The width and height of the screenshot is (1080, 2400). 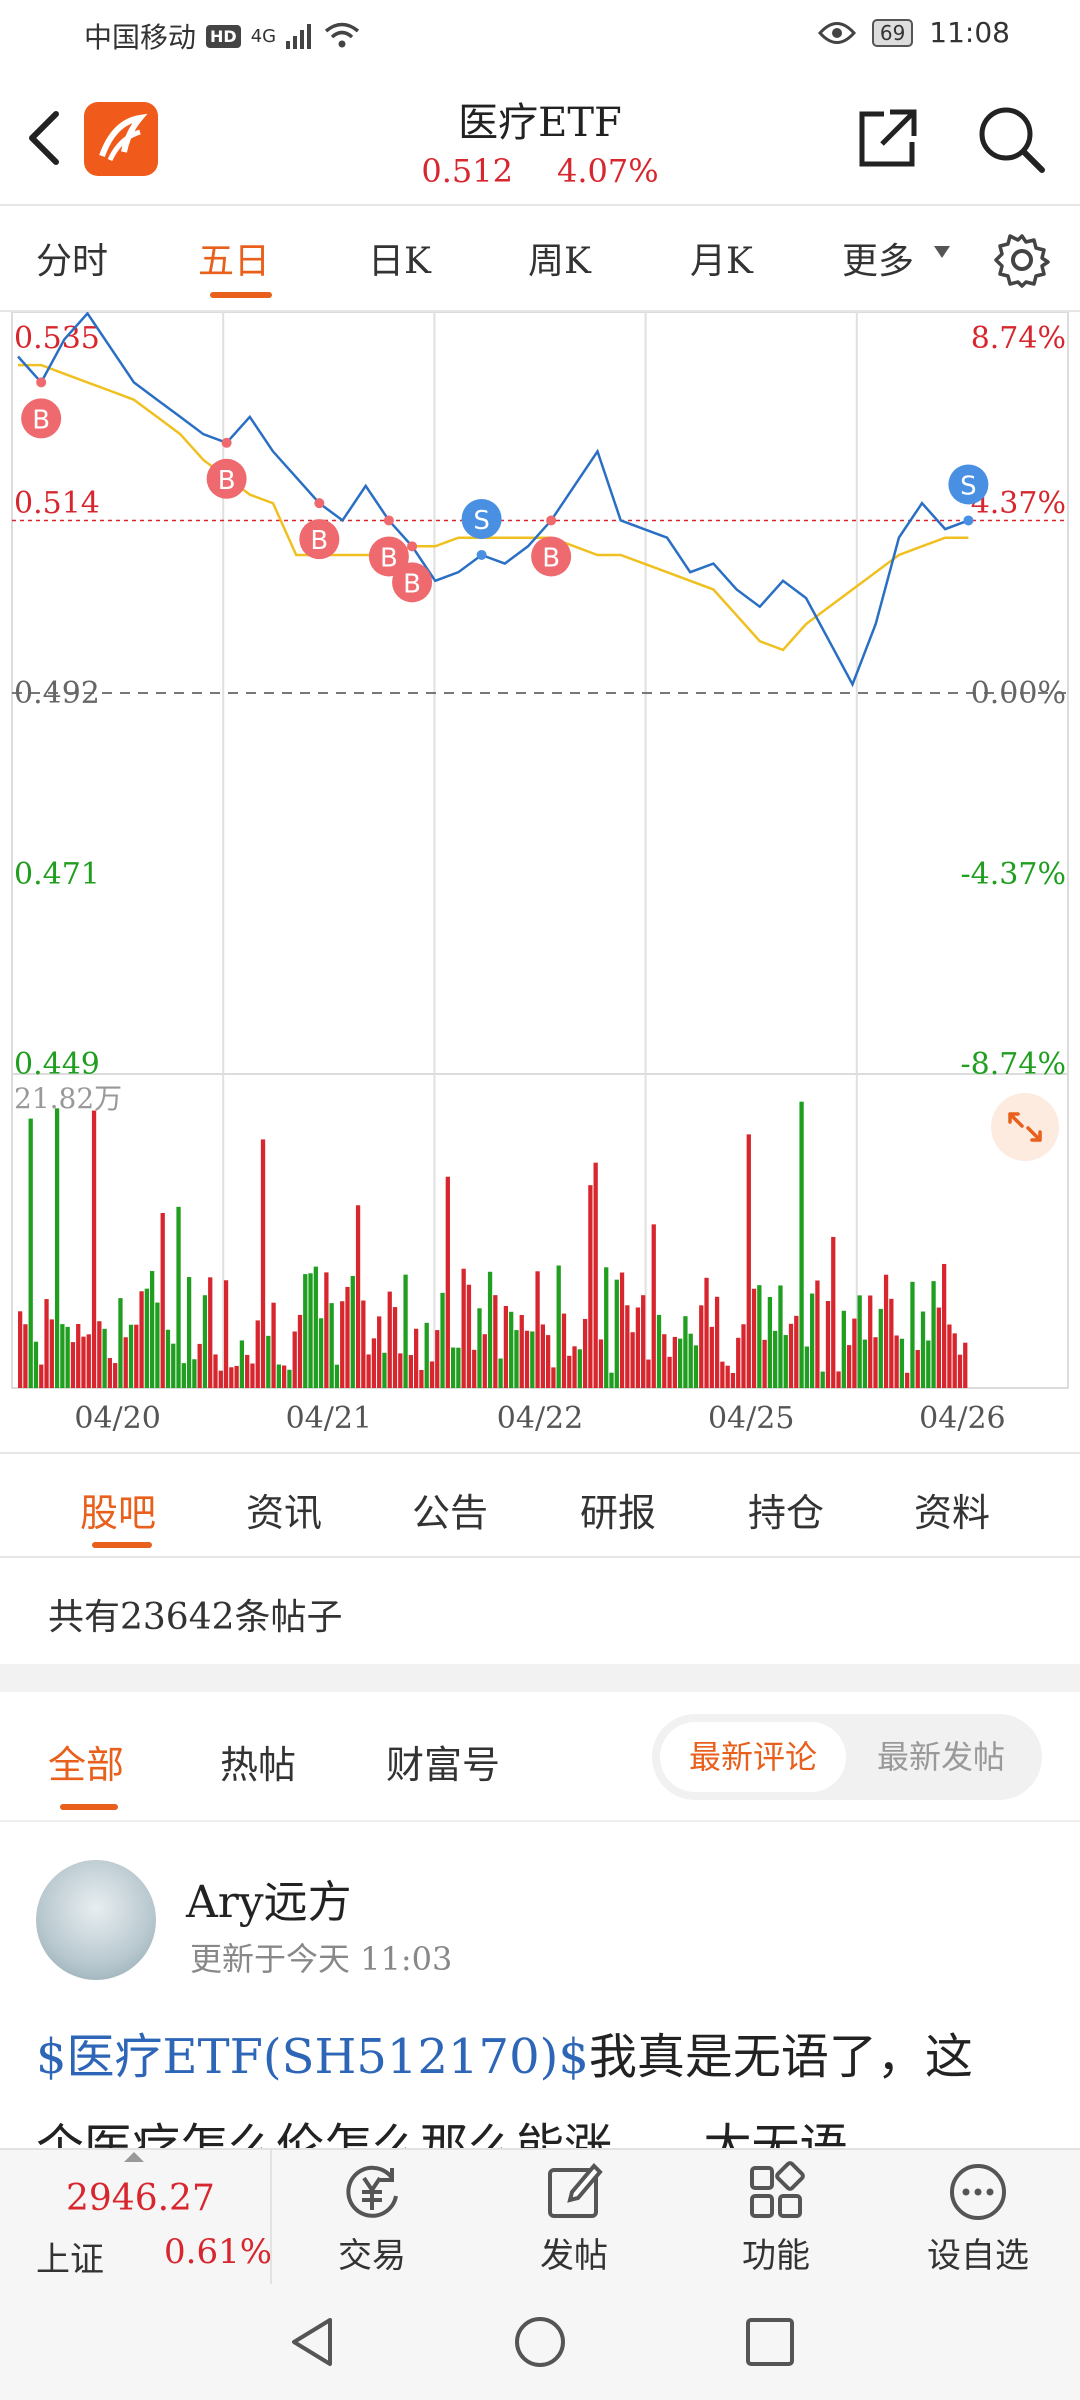 What do you see at coordinates (312, 2342) in the screenshot?
I see `nav-back-icon` at bounding box center [312, 2342].